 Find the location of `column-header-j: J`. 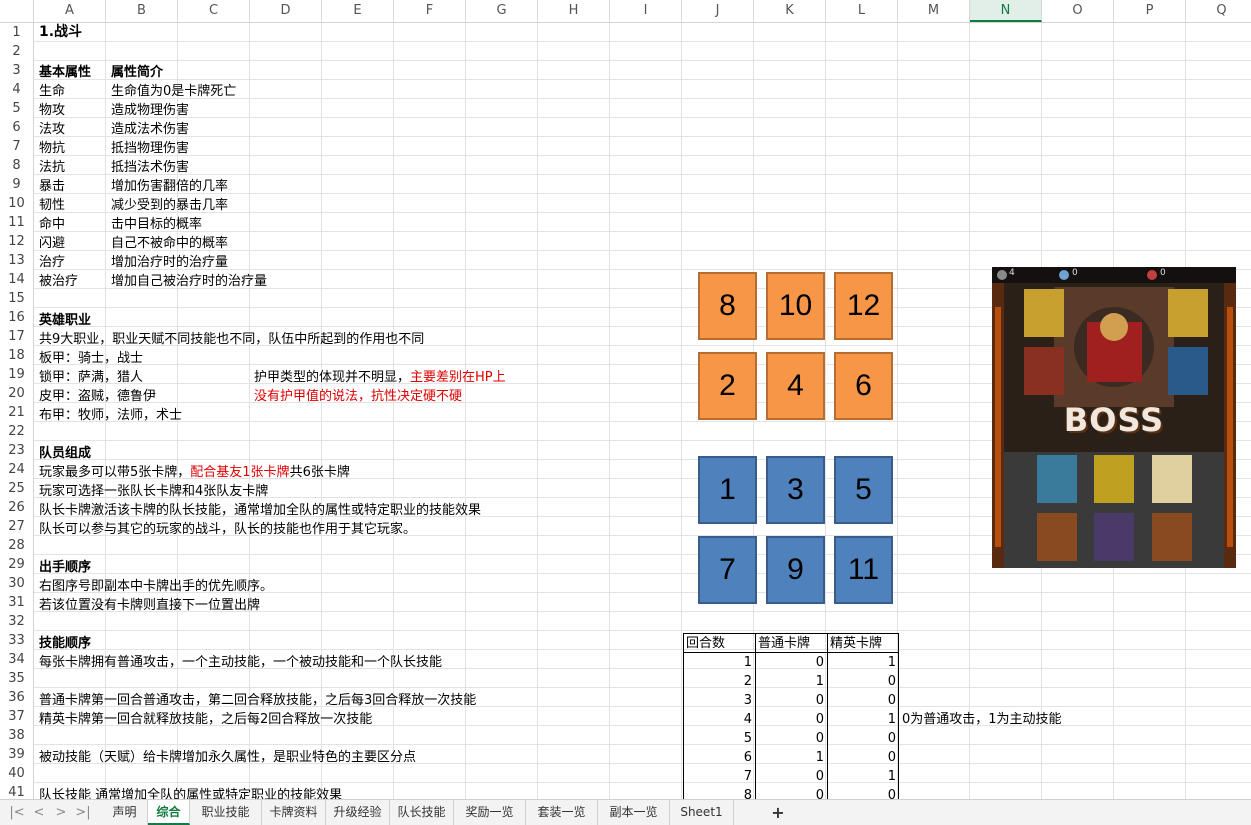

column-header-j: J is located at coordinates (718, 11).